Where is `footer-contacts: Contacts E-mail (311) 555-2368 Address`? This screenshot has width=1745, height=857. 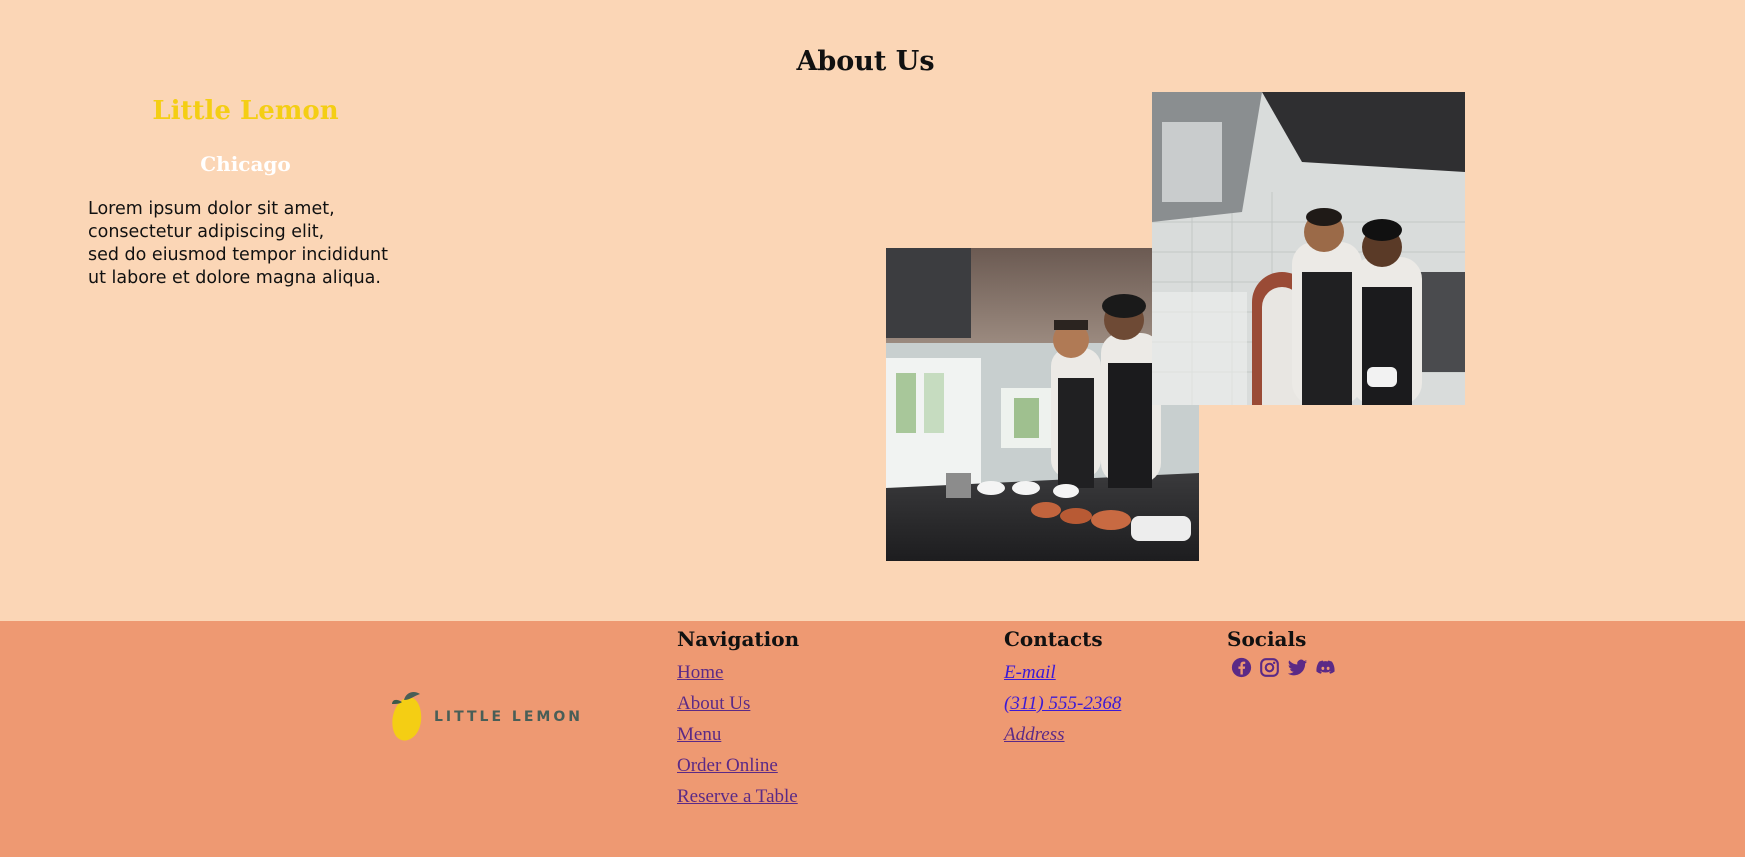 footer-contacts: Contacts E-mail (311) 555-2368 Address is located at coordinates (1062, 687).